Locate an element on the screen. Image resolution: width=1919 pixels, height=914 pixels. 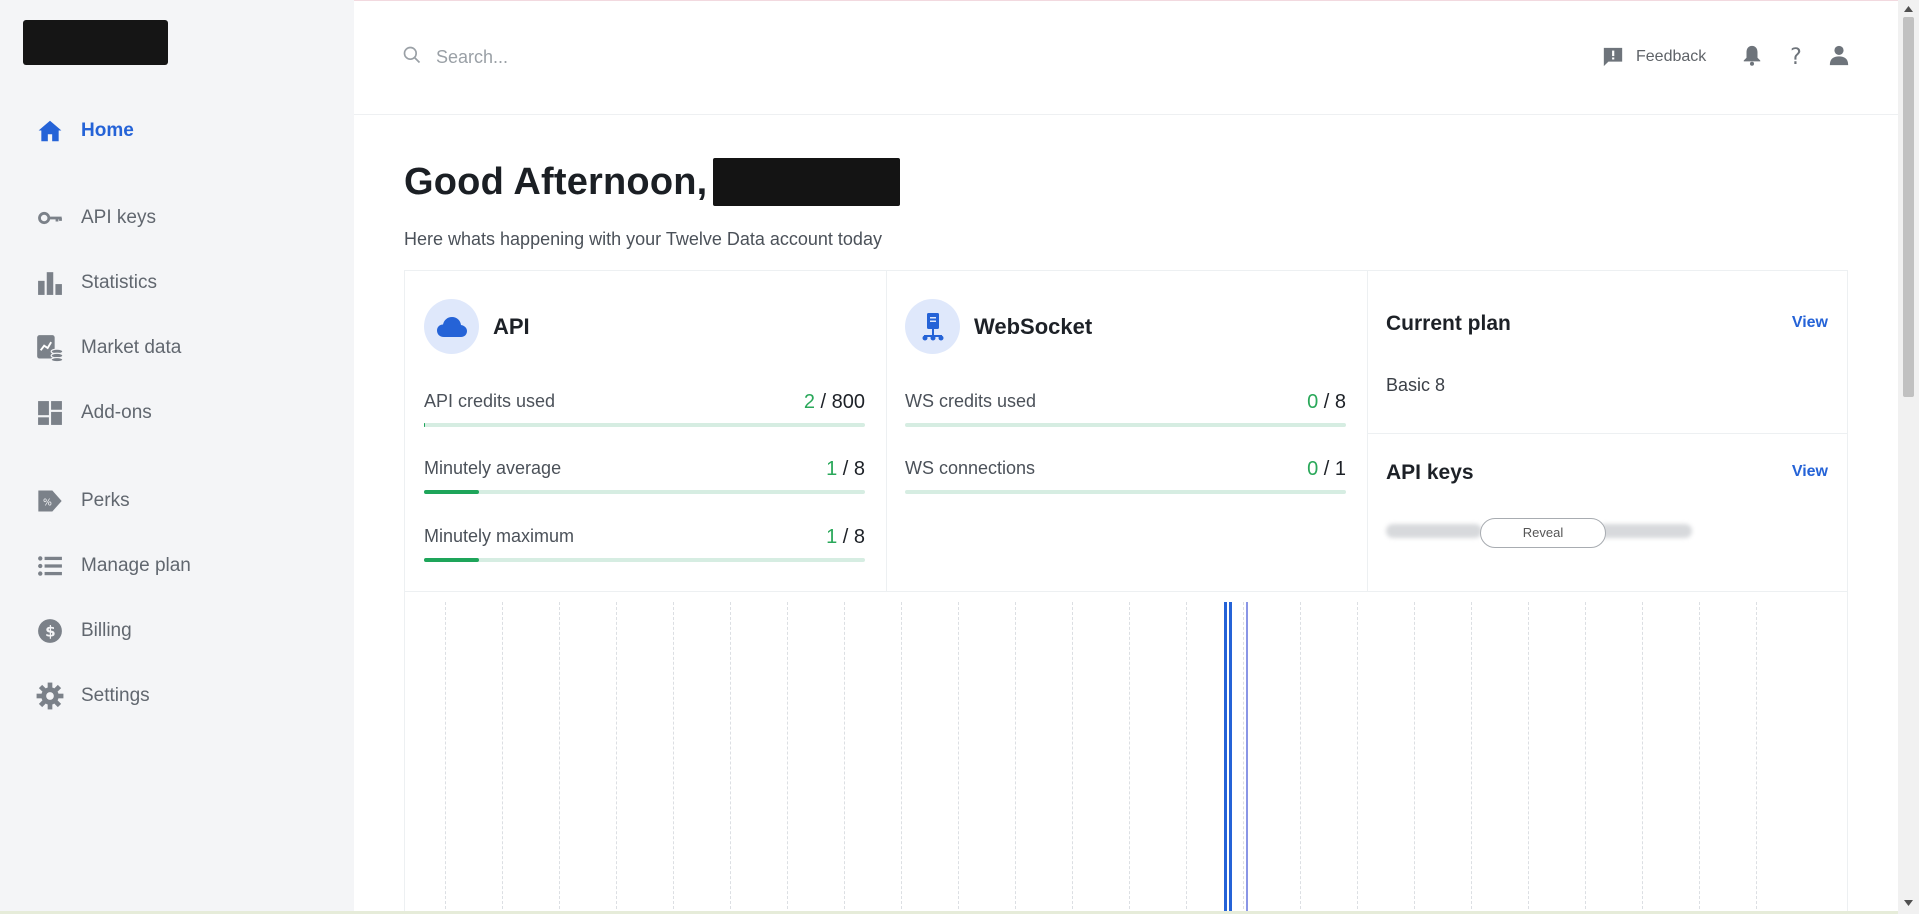
home-icon is located at coordinates (50, 131).